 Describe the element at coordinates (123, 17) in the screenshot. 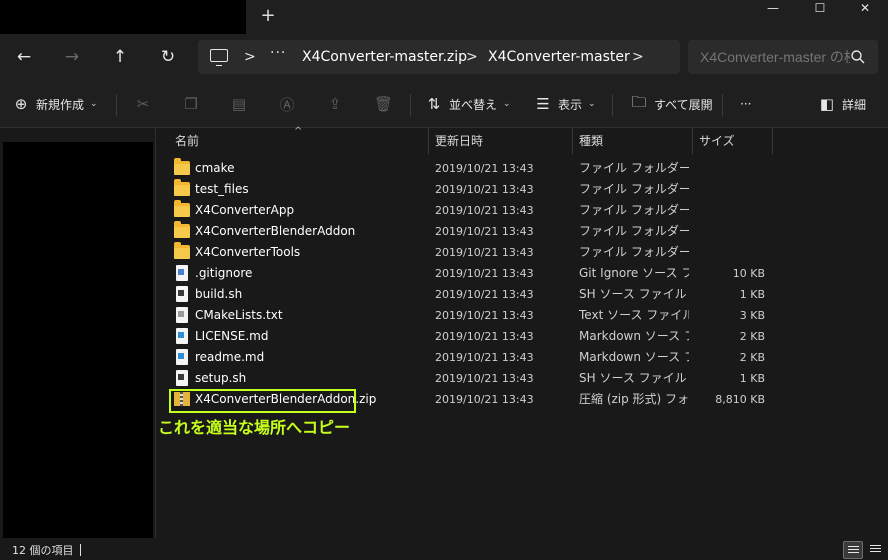

I see `active-tab` at that location.